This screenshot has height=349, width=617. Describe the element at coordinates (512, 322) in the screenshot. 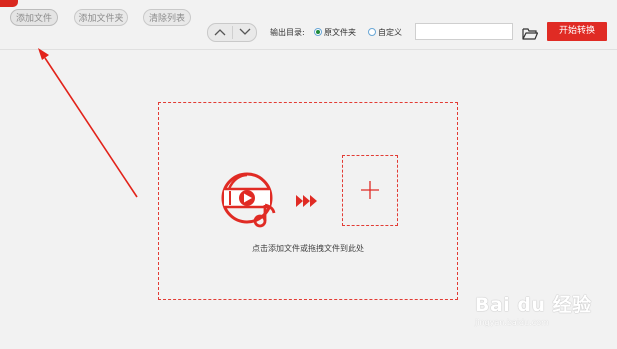

I see `watermark-url: jingyan.baidu.com` at that location.